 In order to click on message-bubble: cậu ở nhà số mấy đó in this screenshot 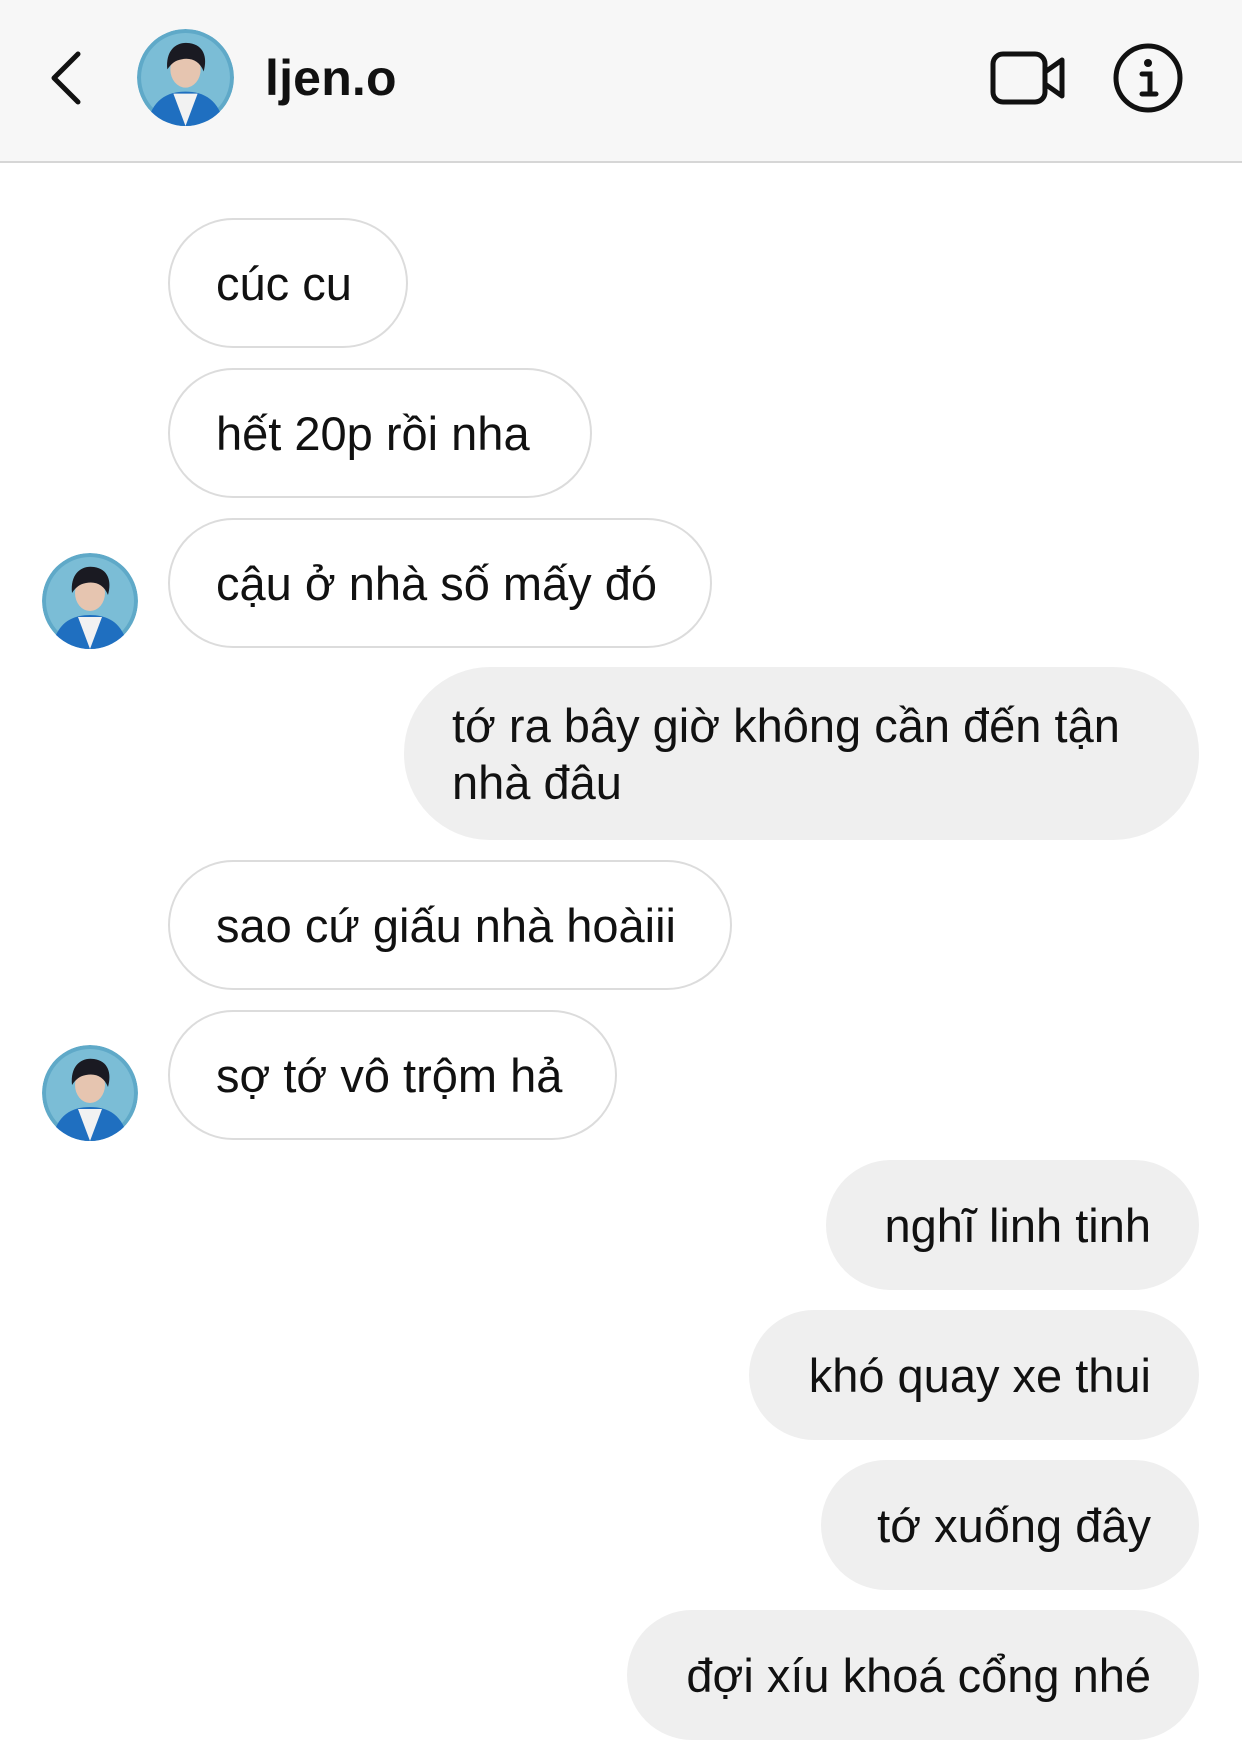, I will do `click(440, 583)`.